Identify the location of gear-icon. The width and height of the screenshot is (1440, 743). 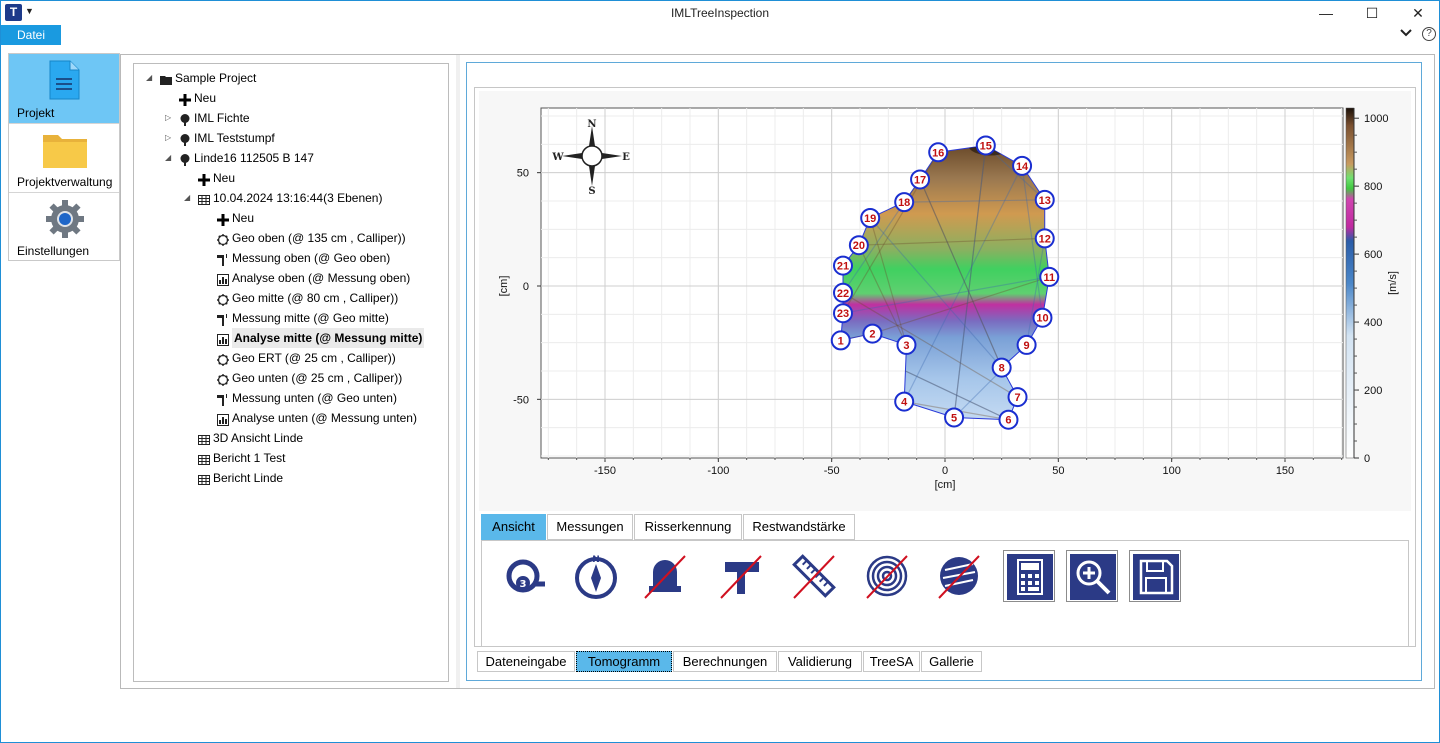
(65, 219).